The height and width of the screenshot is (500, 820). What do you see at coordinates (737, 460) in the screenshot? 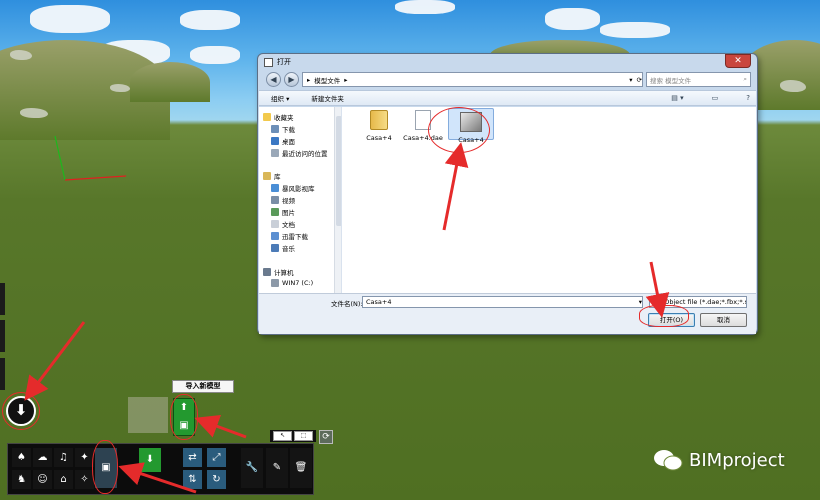
I see `watermark-text: BIMproject` at bounding box center [737, 460].